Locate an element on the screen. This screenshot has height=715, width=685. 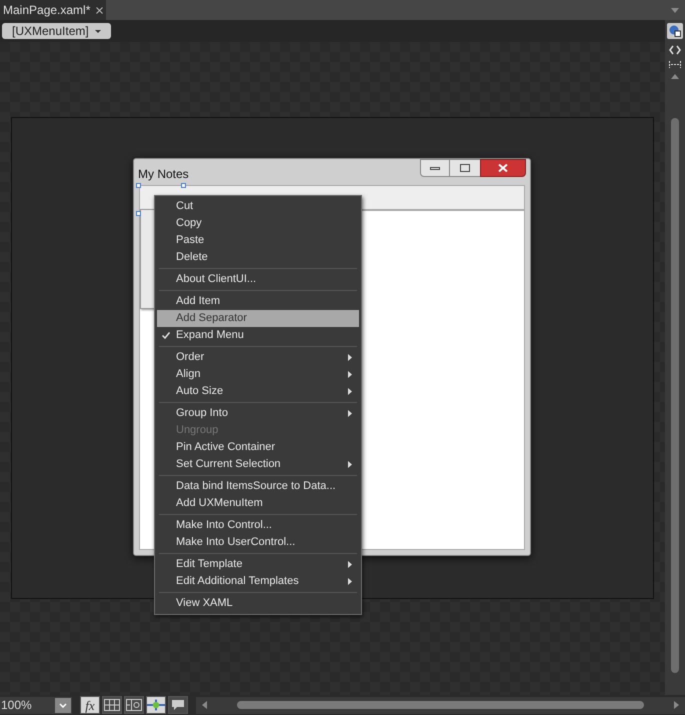
document-tab: MainPage.xaml* is located at coordinates (53, 10).